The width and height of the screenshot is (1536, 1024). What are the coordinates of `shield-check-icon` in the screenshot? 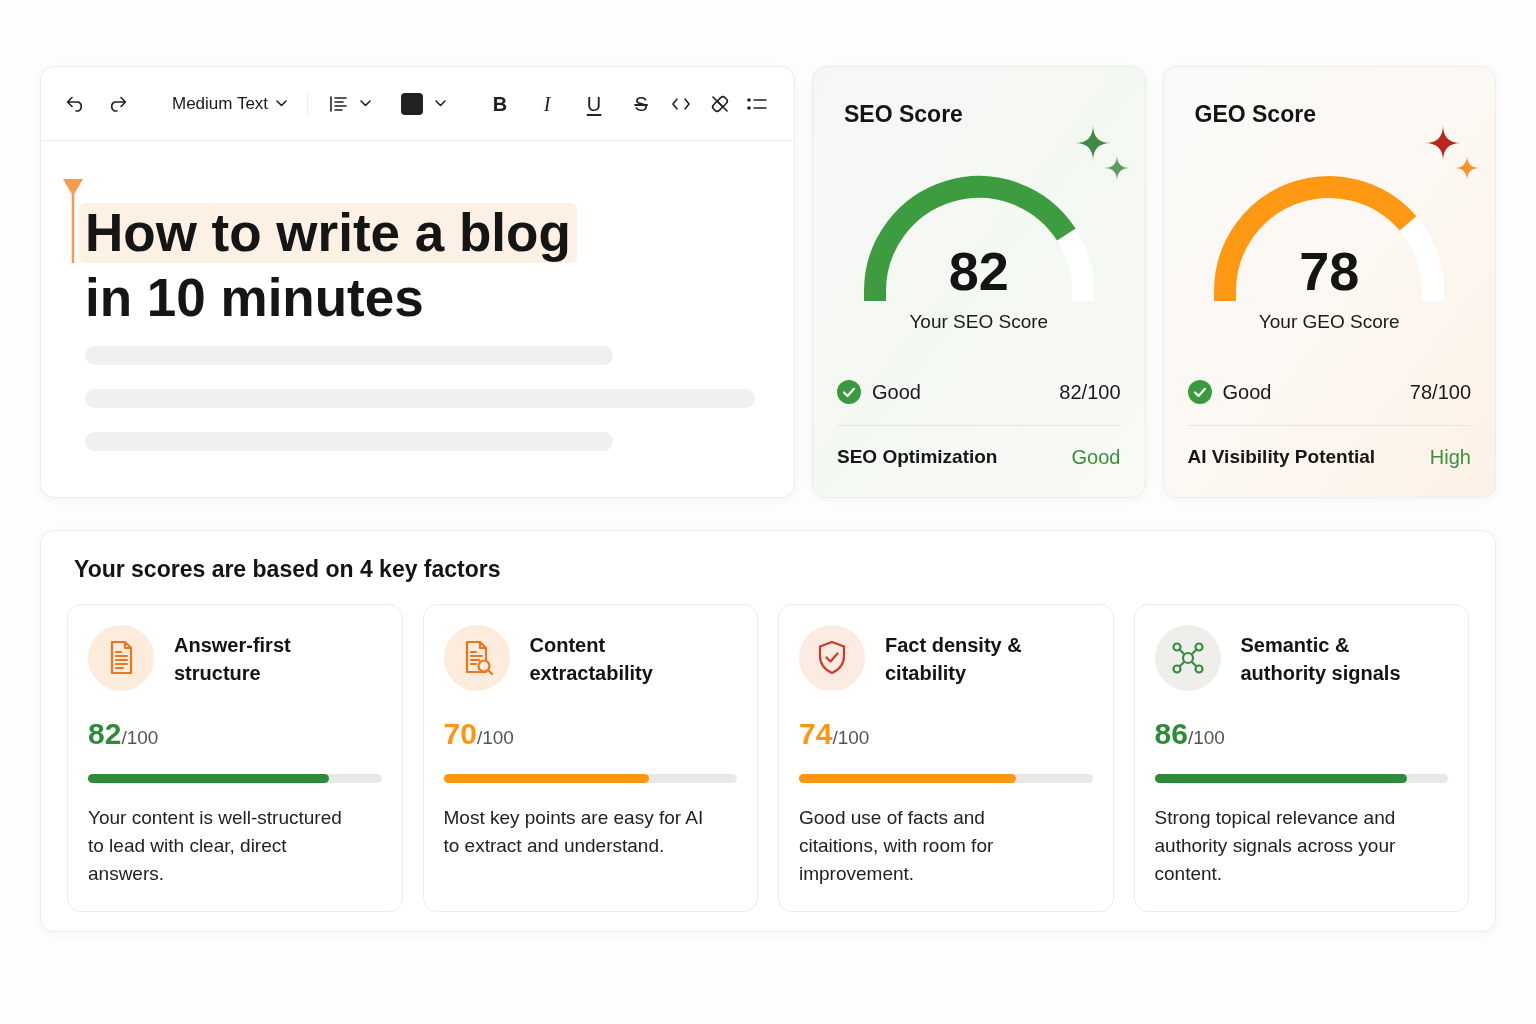 It's located at (832, 658).